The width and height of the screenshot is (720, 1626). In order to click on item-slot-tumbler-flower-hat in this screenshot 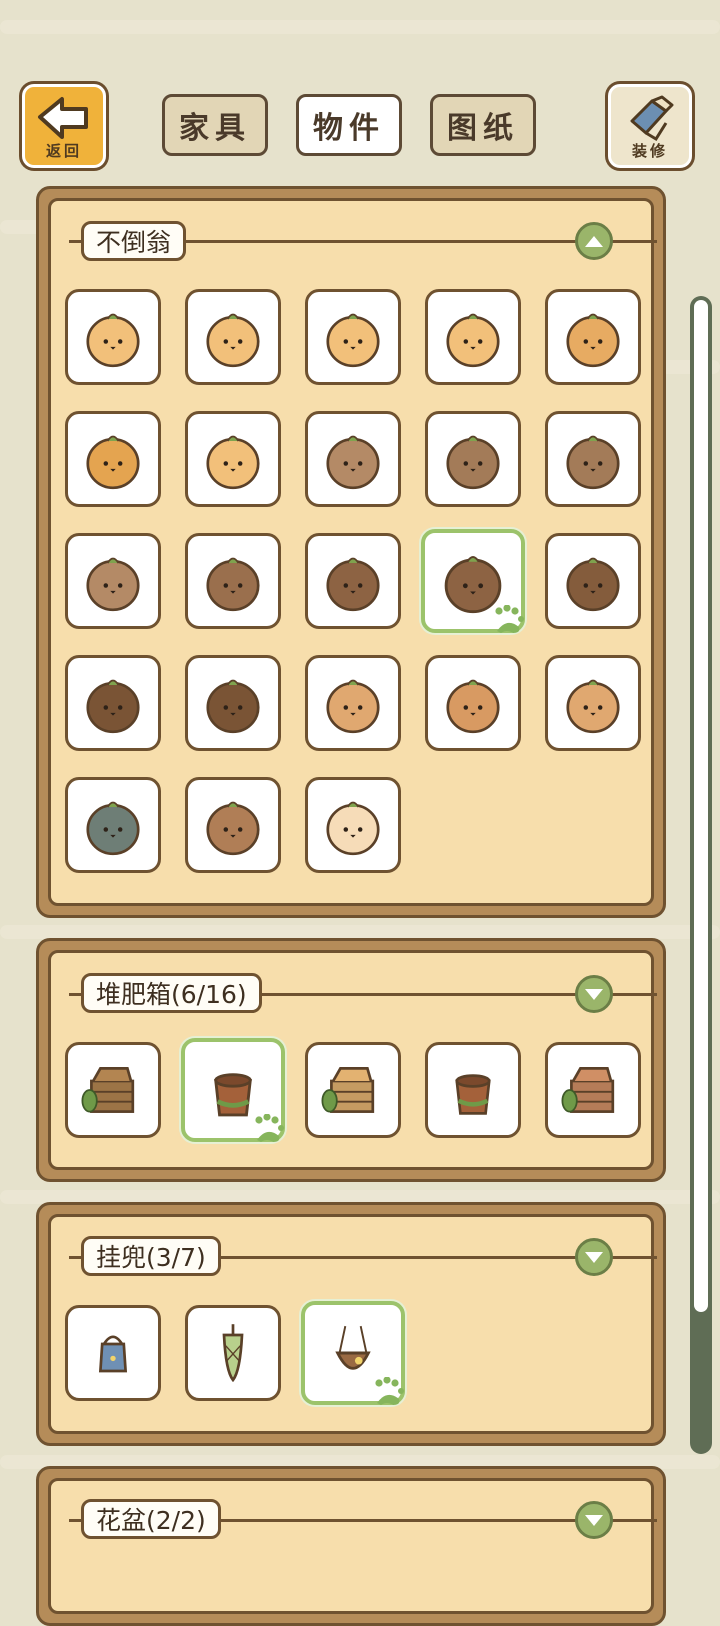, I will do `click(233, 337)`.